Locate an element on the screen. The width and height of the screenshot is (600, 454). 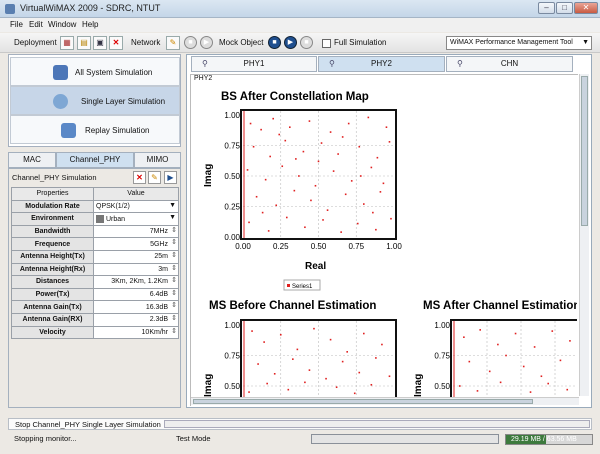
window-title: VirtualWiMAX 2009 - SDRC, NTUT is located at coordinates (90, 8).